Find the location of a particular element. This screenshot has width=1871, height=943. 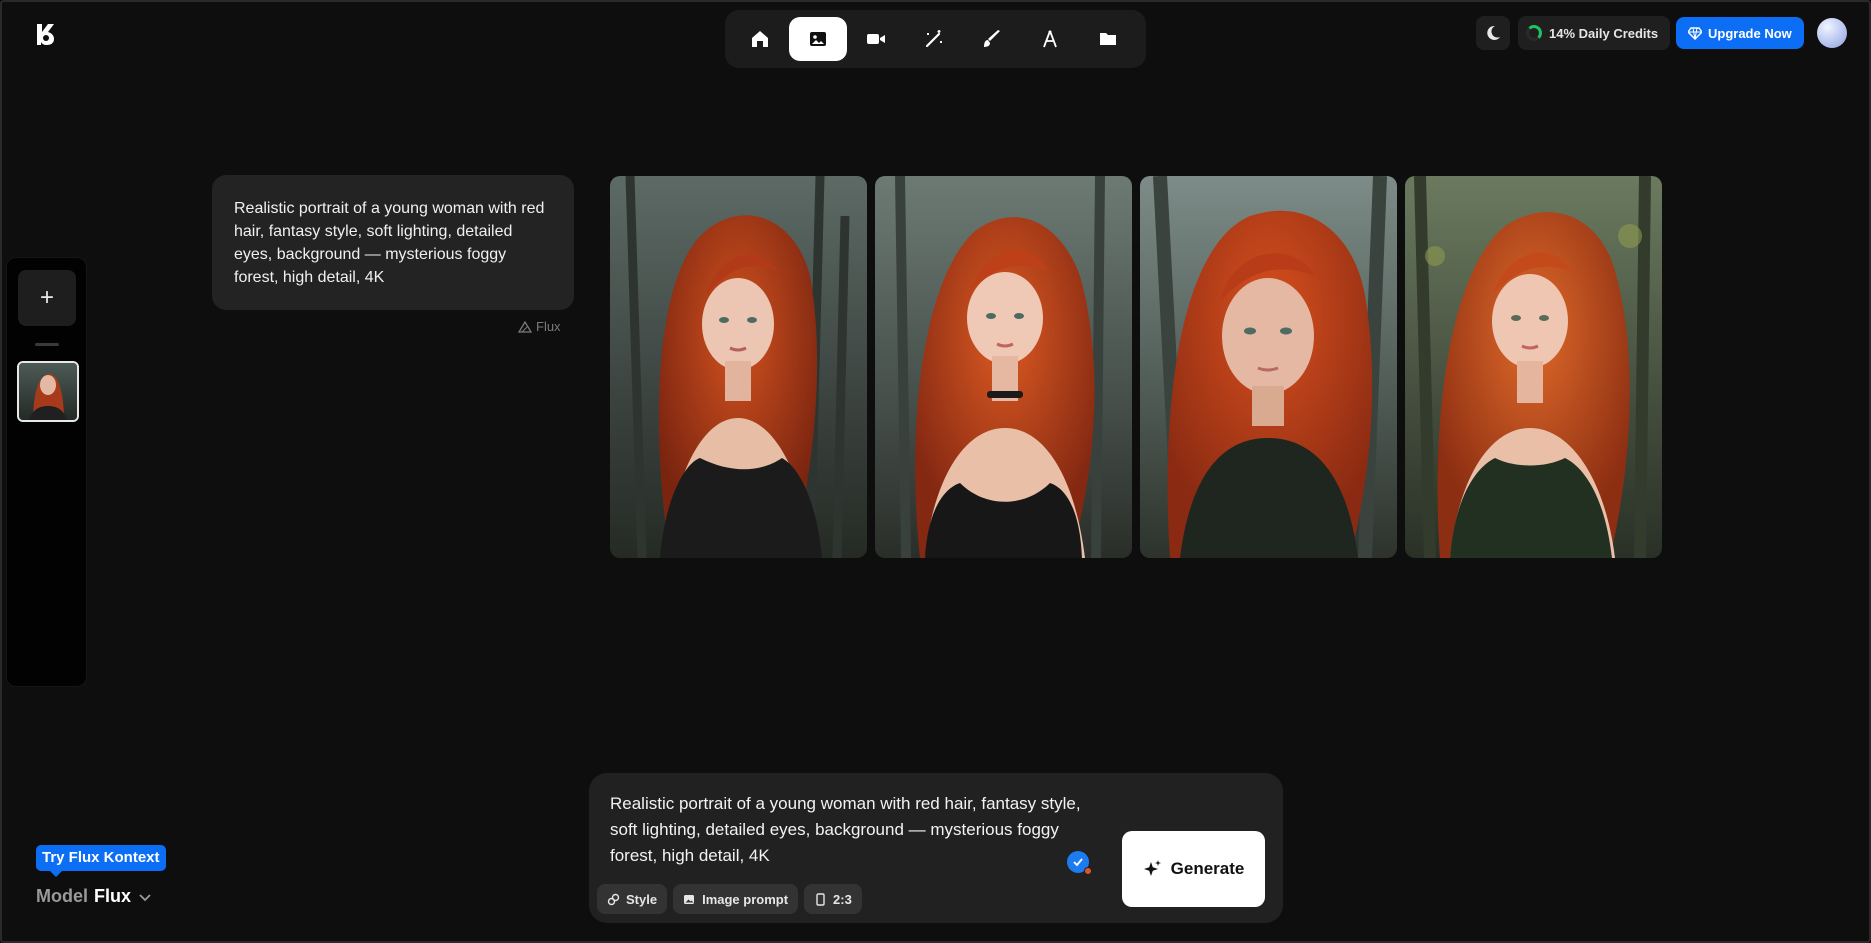

magic-wand-icon is located at coordinates (933, 39).